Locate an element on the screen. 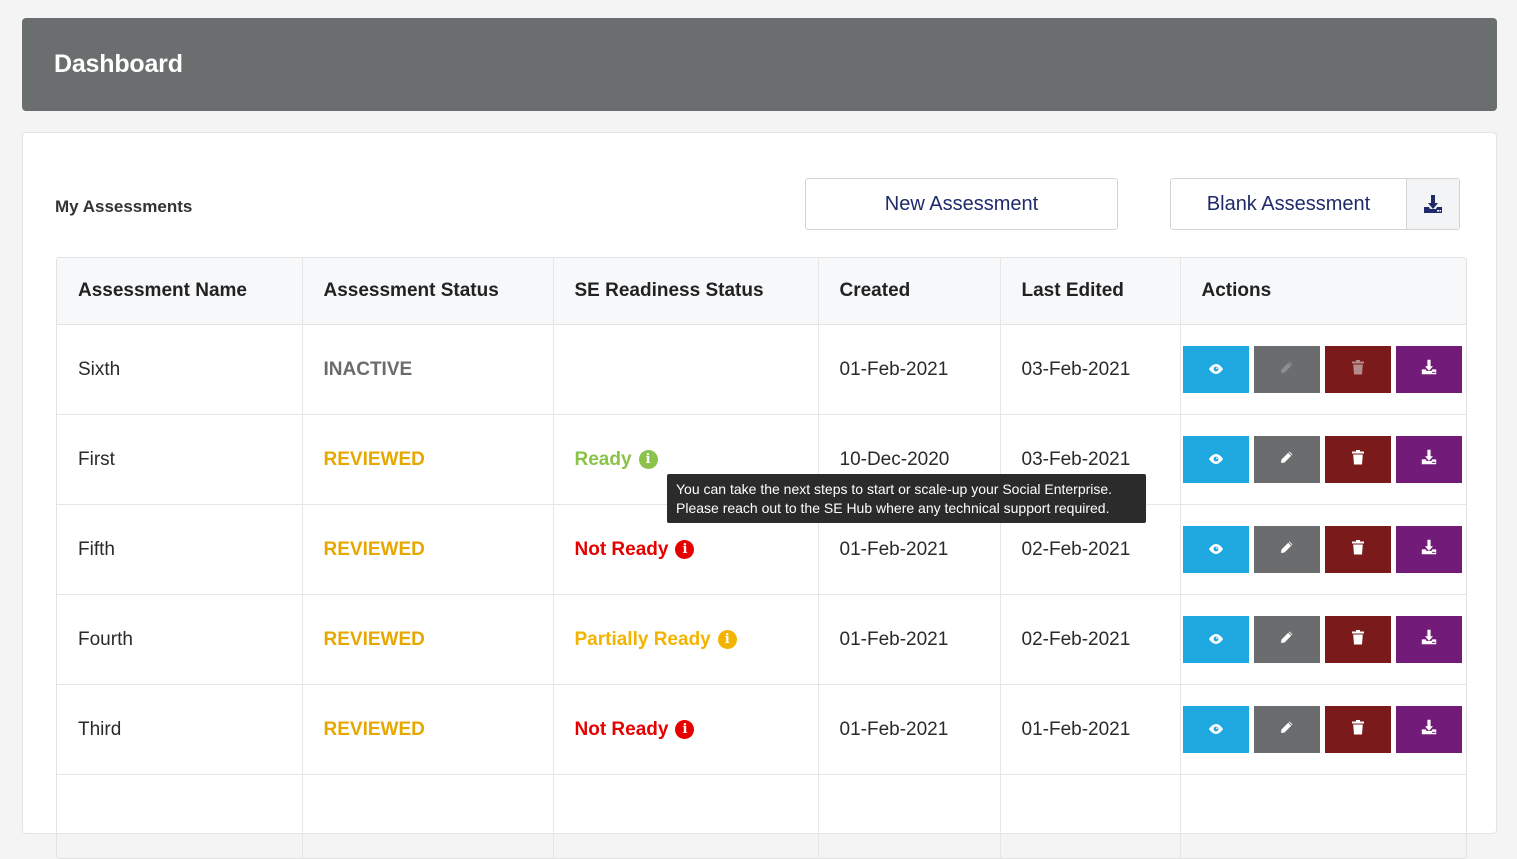  readiness-label: Ready is located at coordinates (603, 460).